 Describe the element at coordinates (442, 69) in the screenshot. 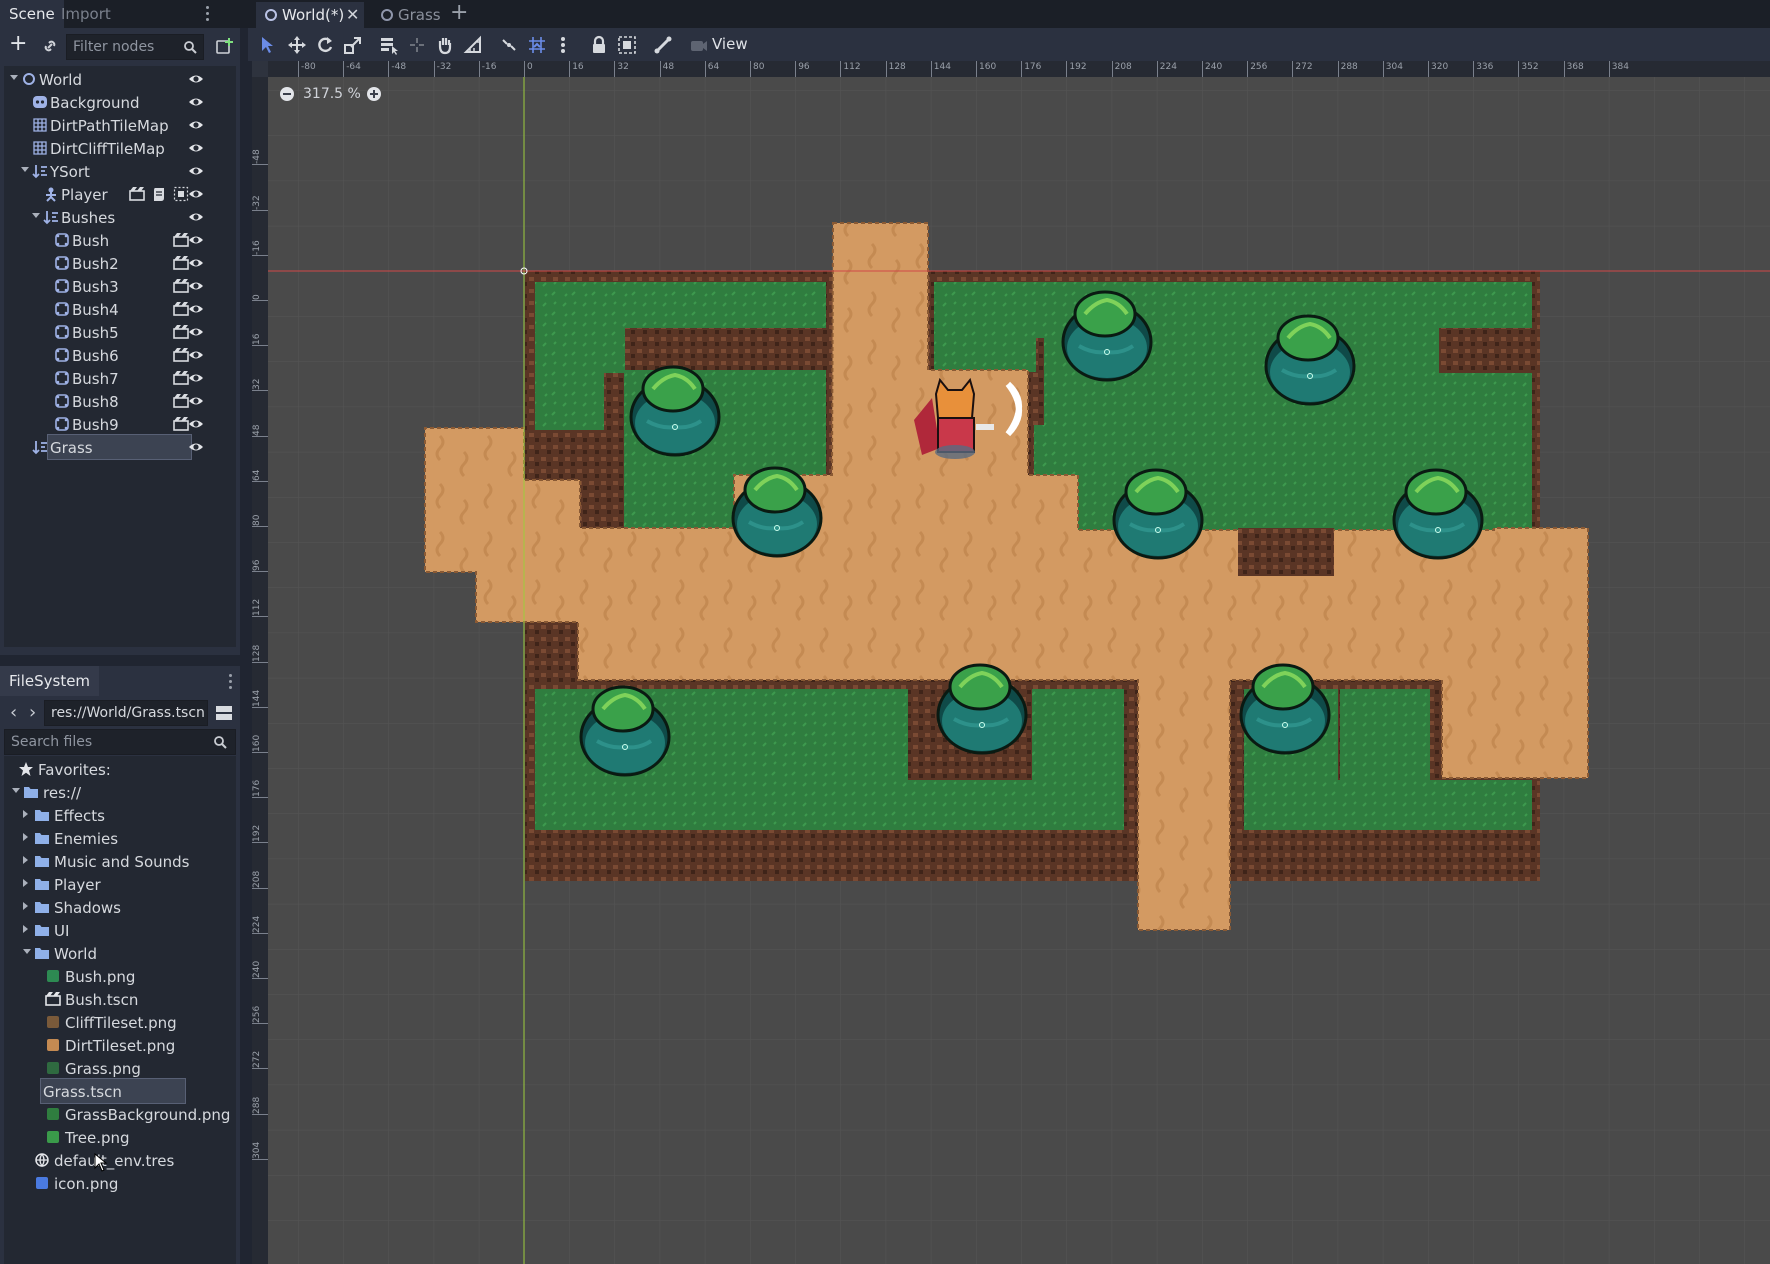

I see `ruler-tick-label: -32` at that location.